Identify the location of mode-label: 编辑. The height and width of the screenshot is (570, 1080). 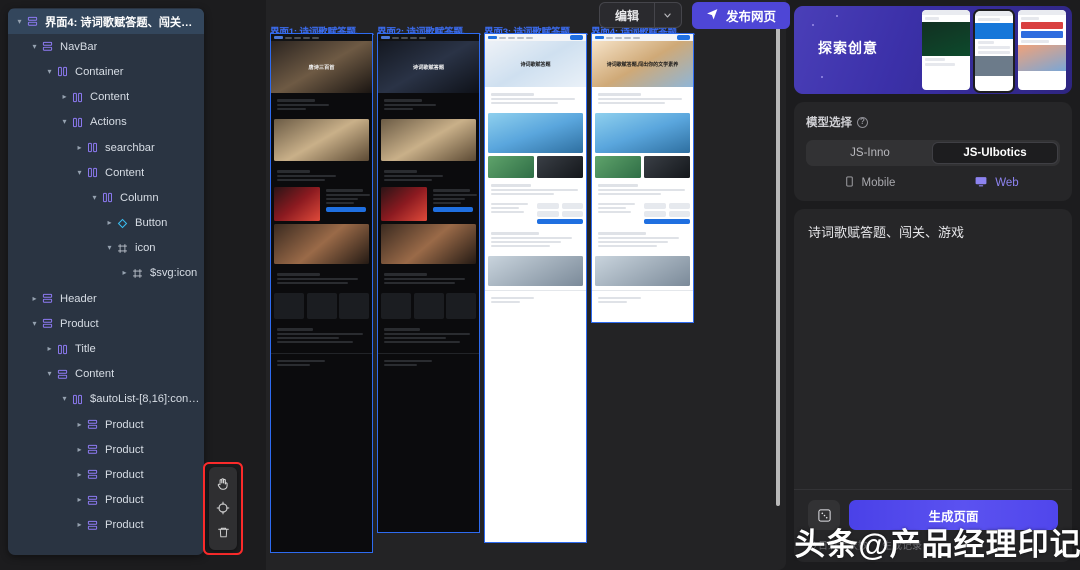
(627, 15).